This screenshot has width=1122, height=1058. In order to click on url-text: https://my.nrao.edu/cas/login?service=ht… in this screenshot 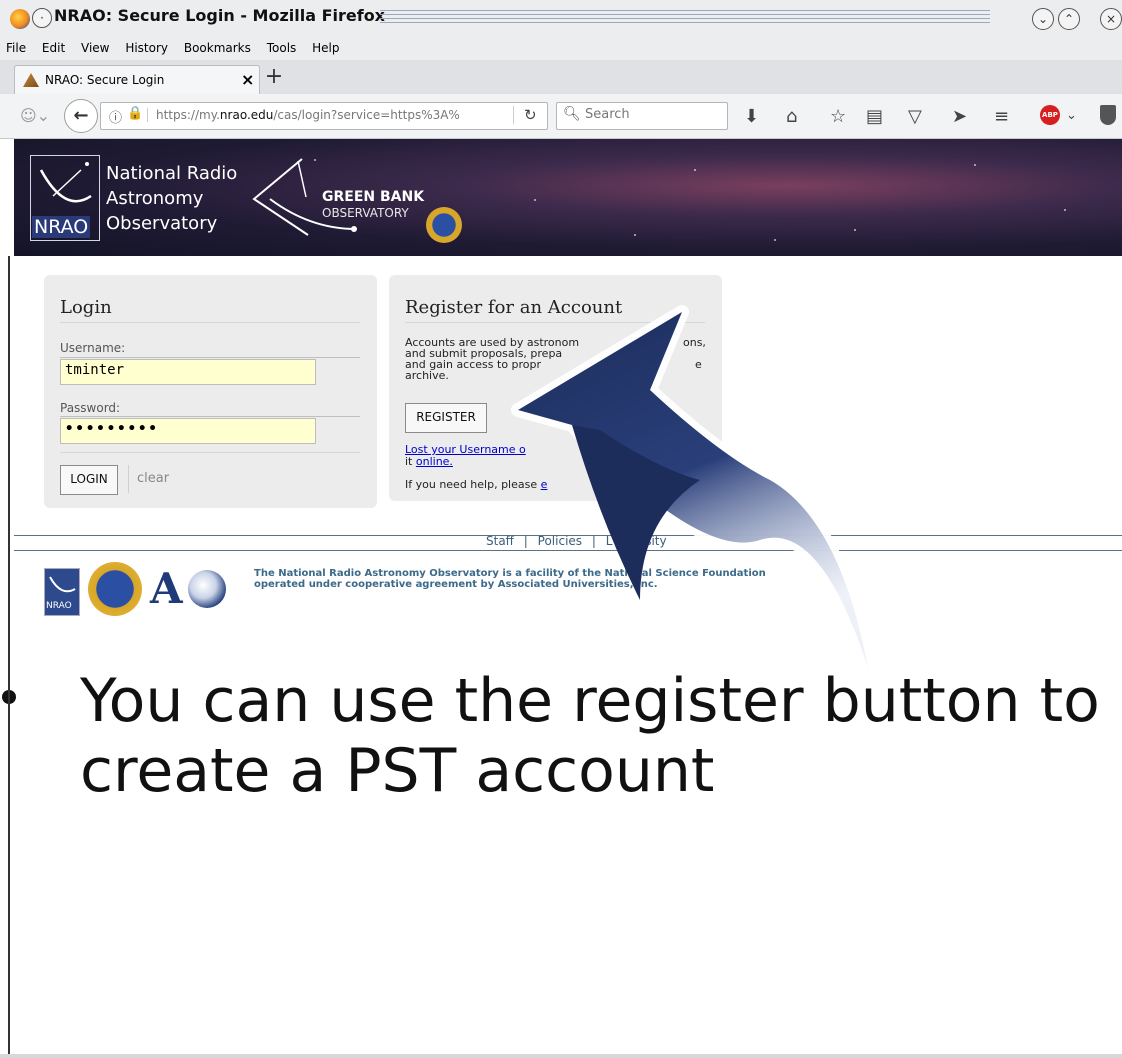, I will do `click(303, 115)`.